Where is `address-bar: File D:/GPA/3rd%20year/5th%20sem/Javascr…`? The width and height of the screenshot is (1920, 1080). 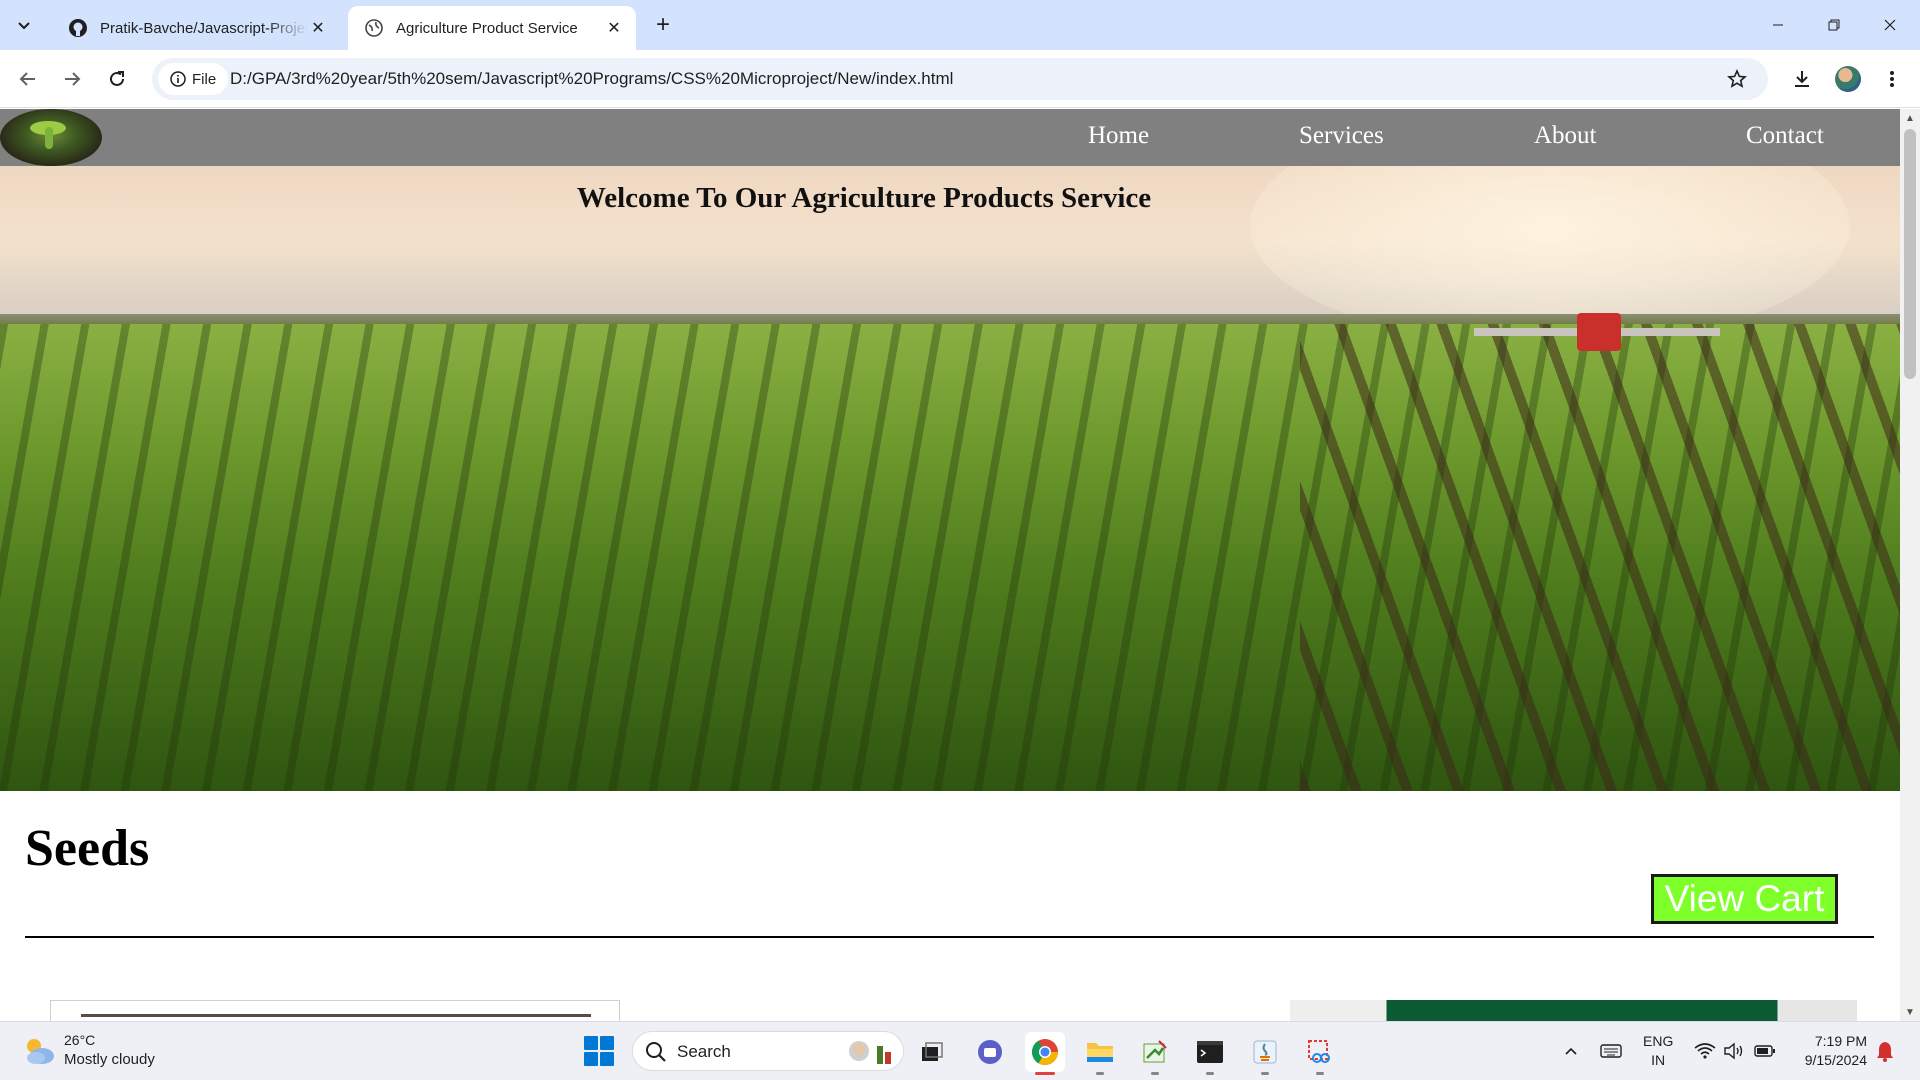 address-bar: File D:/GPA/3rd%20year/5th%20sem/Javascr… is located at coordinates (960, 79).